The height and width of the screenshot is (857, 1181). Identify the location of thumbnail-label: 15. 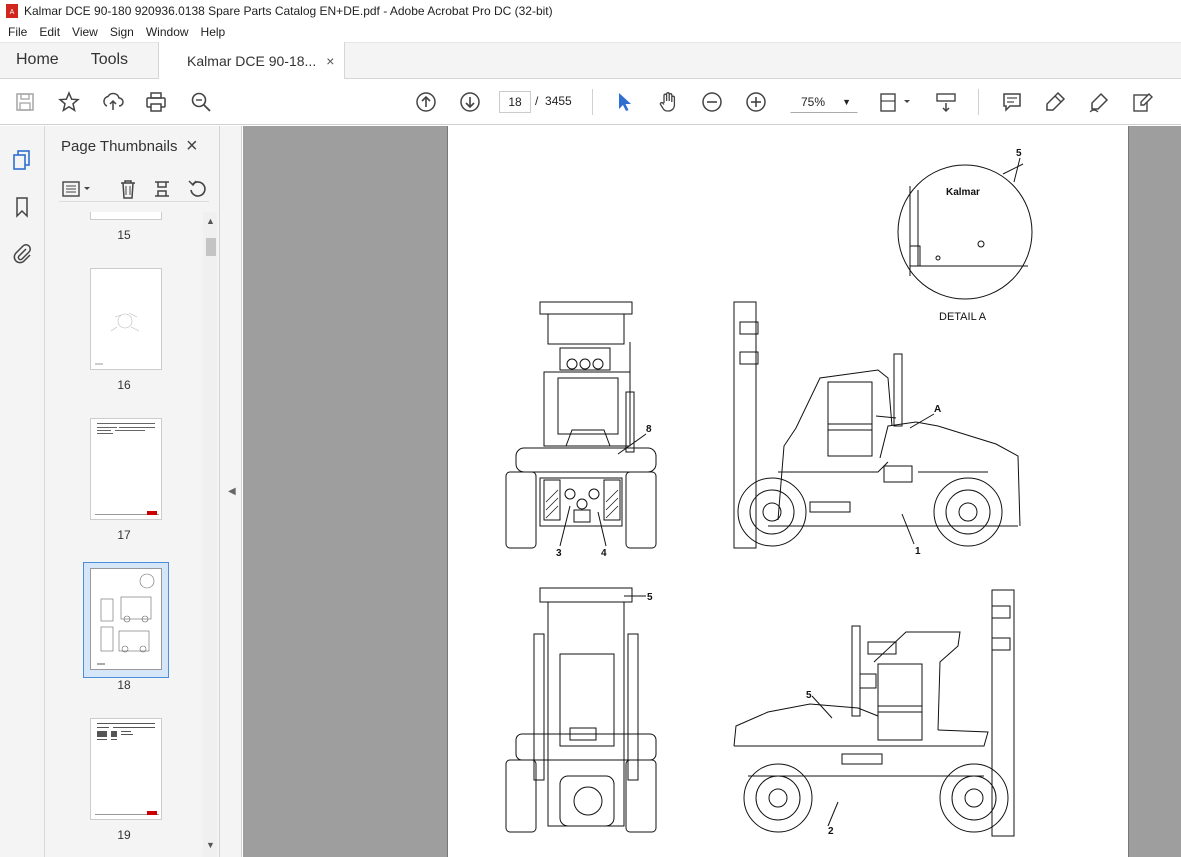
(124, 235).